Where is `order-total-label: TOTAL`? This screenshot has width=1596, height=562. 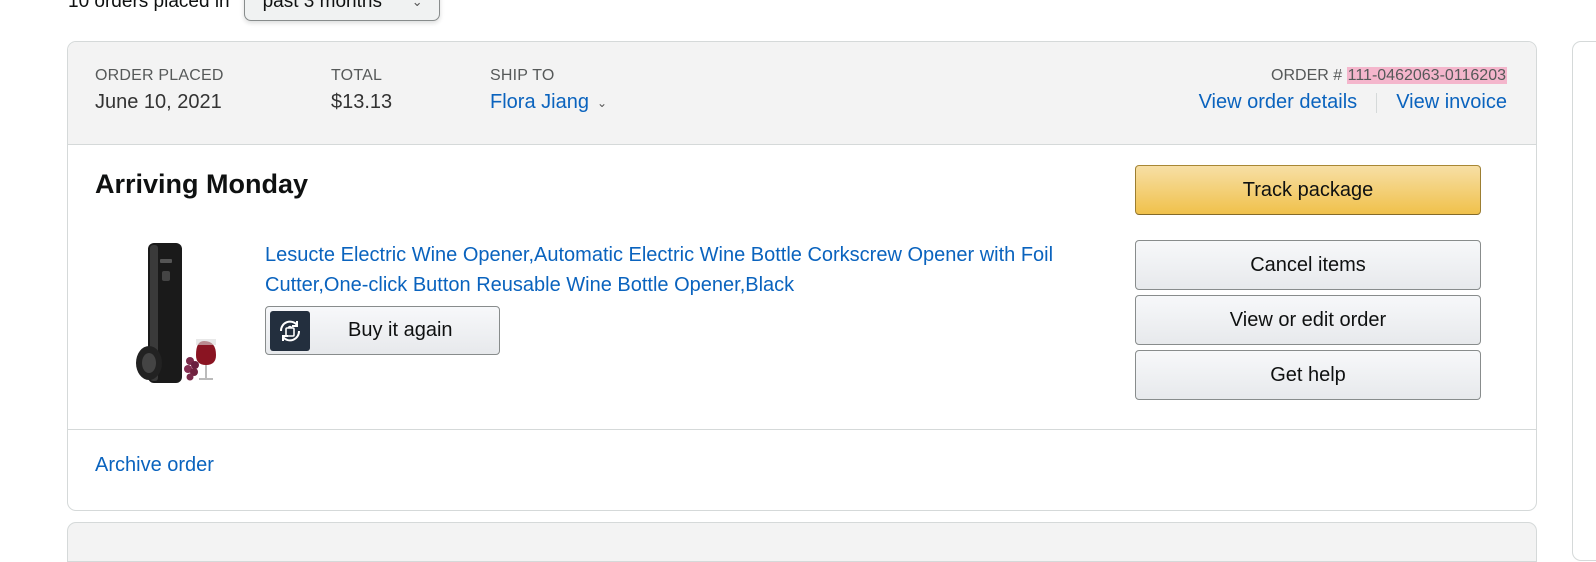
order-total-label: TOTAL is located at coordinates (357, 75).